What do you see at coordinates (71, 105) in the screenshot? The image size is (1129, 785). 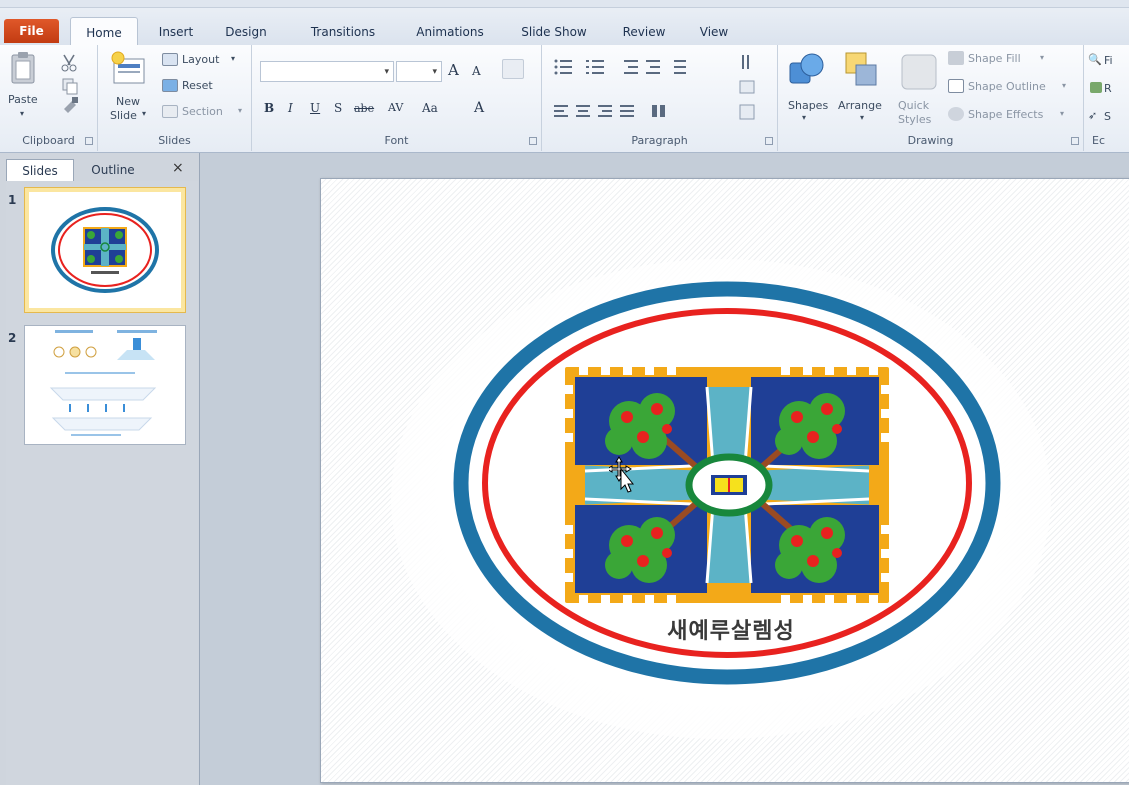 I see `format-painter-icon` at bounding box center [71, 105].